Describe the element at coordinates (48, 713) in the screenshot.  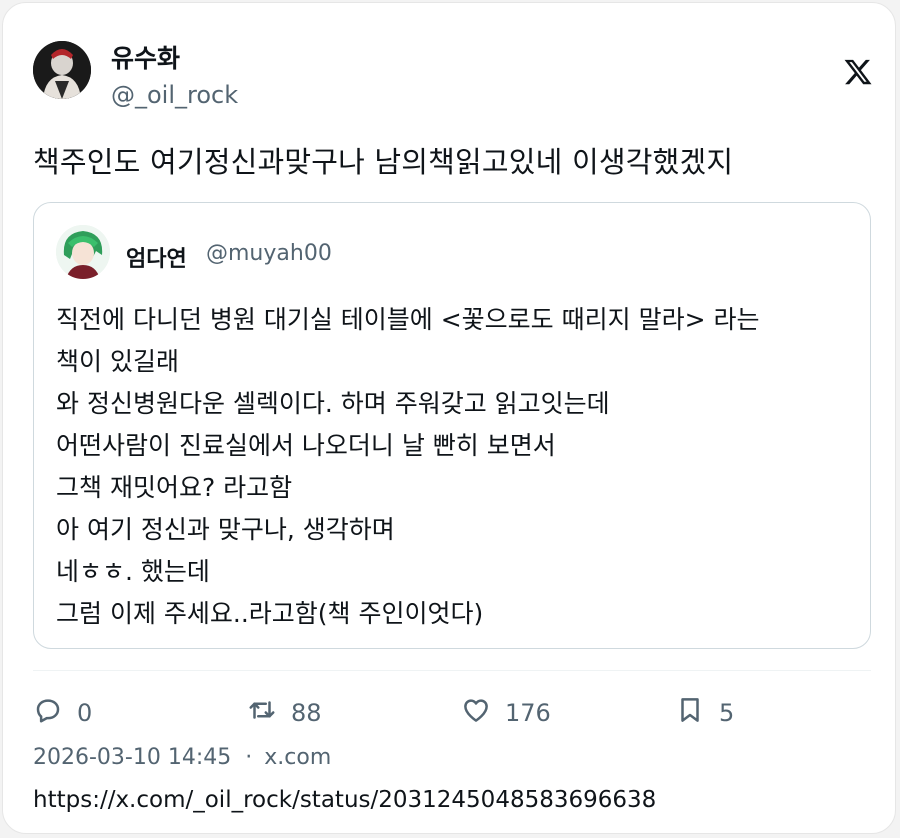
I see `reply-icon` at that location.